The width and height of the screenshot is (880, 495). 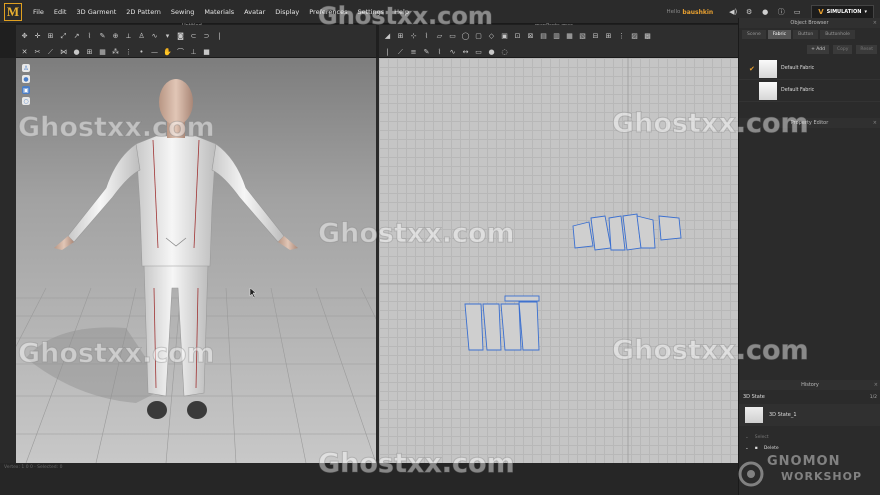 What do you see at coordinates (837, 34) in the screenshot?
I see `tab-buttonhole: Buttonhole` at bounding box center [837, 34].